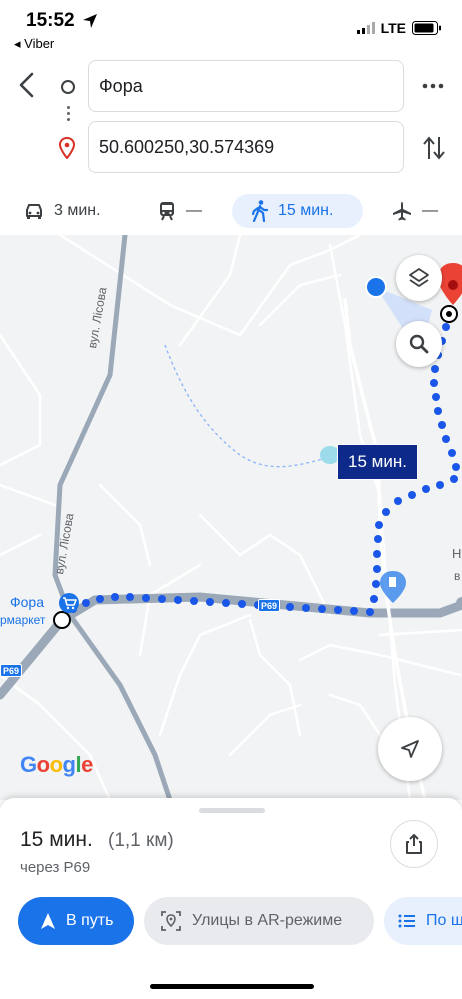 The image size is (462, 999). Describe the element at coordinates (141, 840) in the screenshot. I see `summary-distance: (1,1 км)` at that location.